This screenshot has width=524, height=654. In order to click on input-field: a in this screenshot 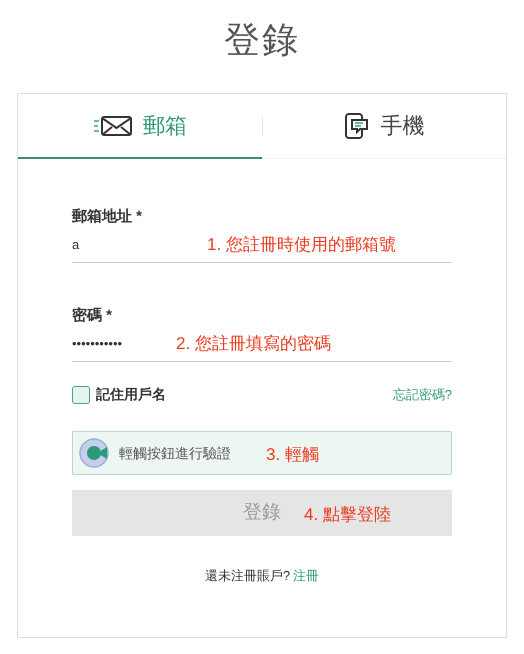, I will do `click(139, 244)`.